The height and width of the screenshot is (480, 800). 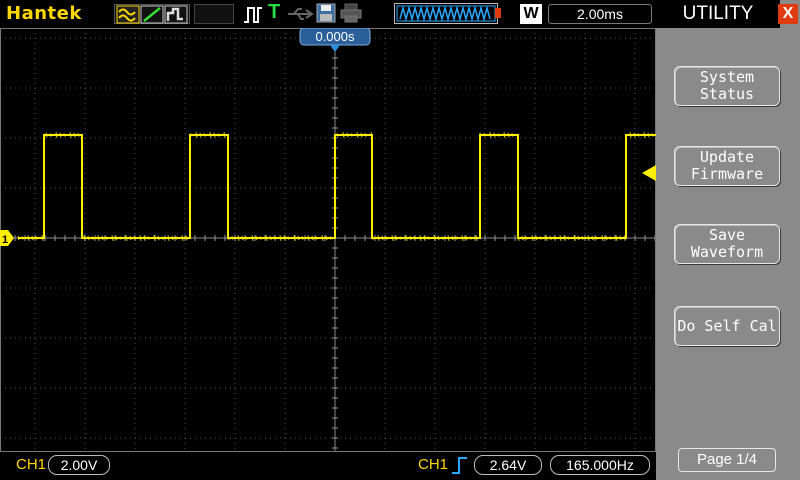 What do you see at coordinates (274, 12) in the screenshot?
I see `run-status-icon: T` at bounding box center [274, 12].